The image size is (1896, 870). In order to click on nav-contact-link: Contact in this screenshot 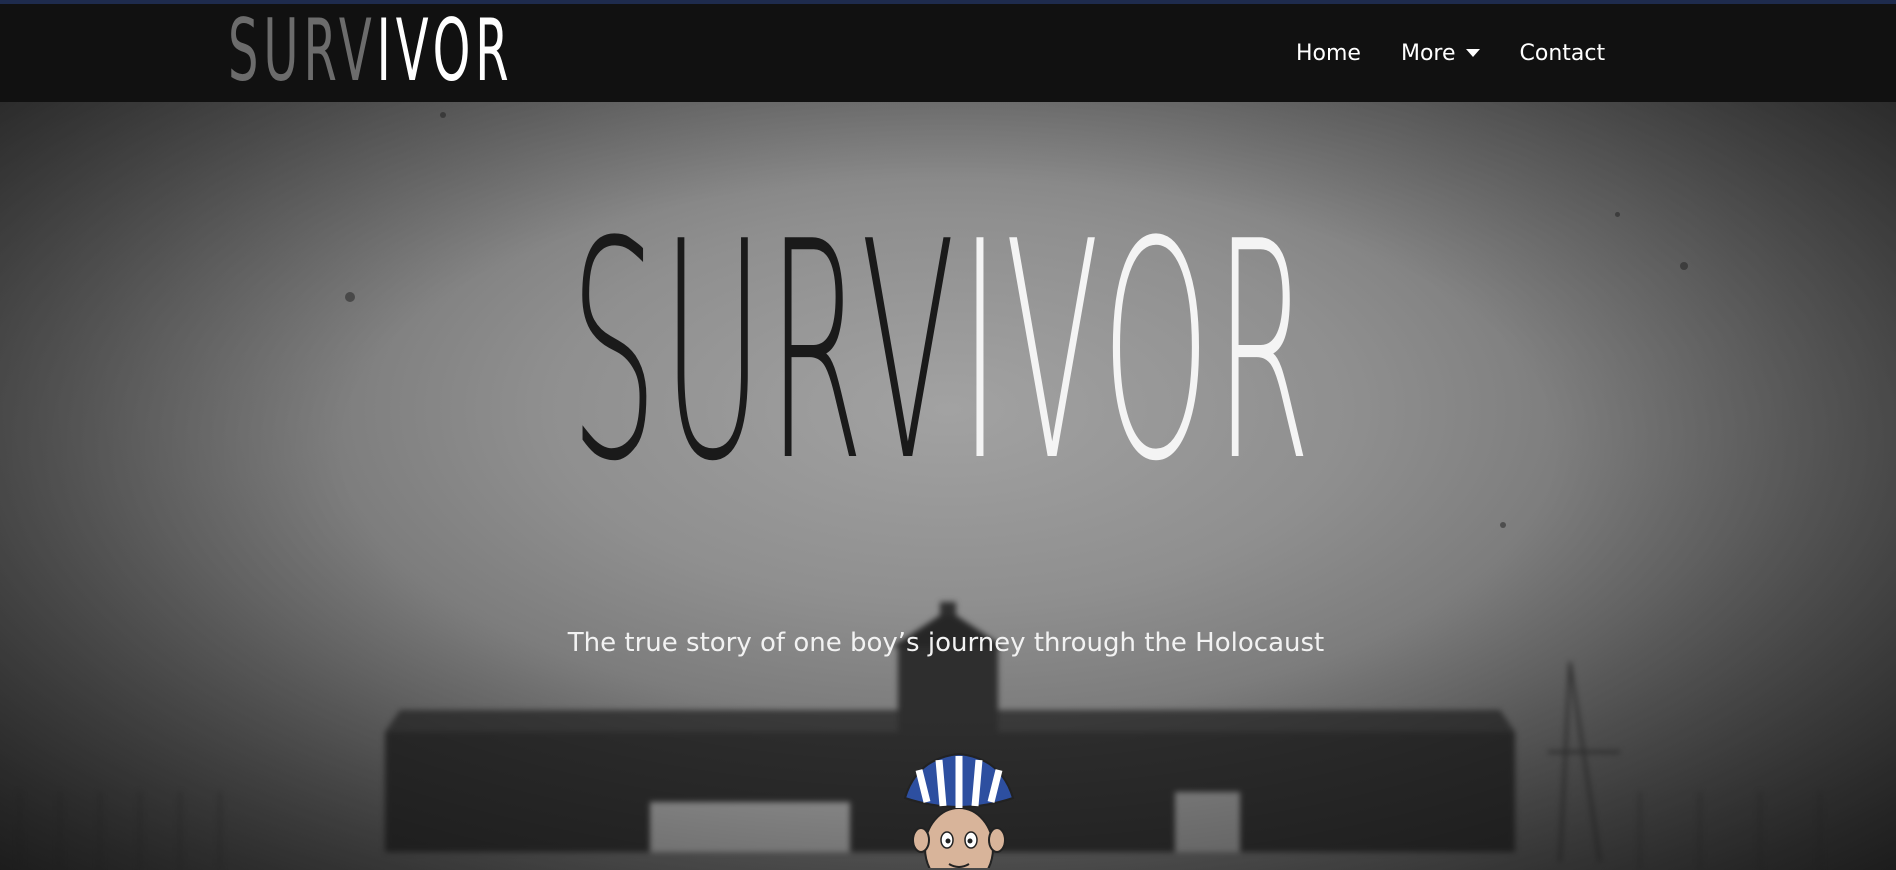, I will do `click(1563, 53)`.